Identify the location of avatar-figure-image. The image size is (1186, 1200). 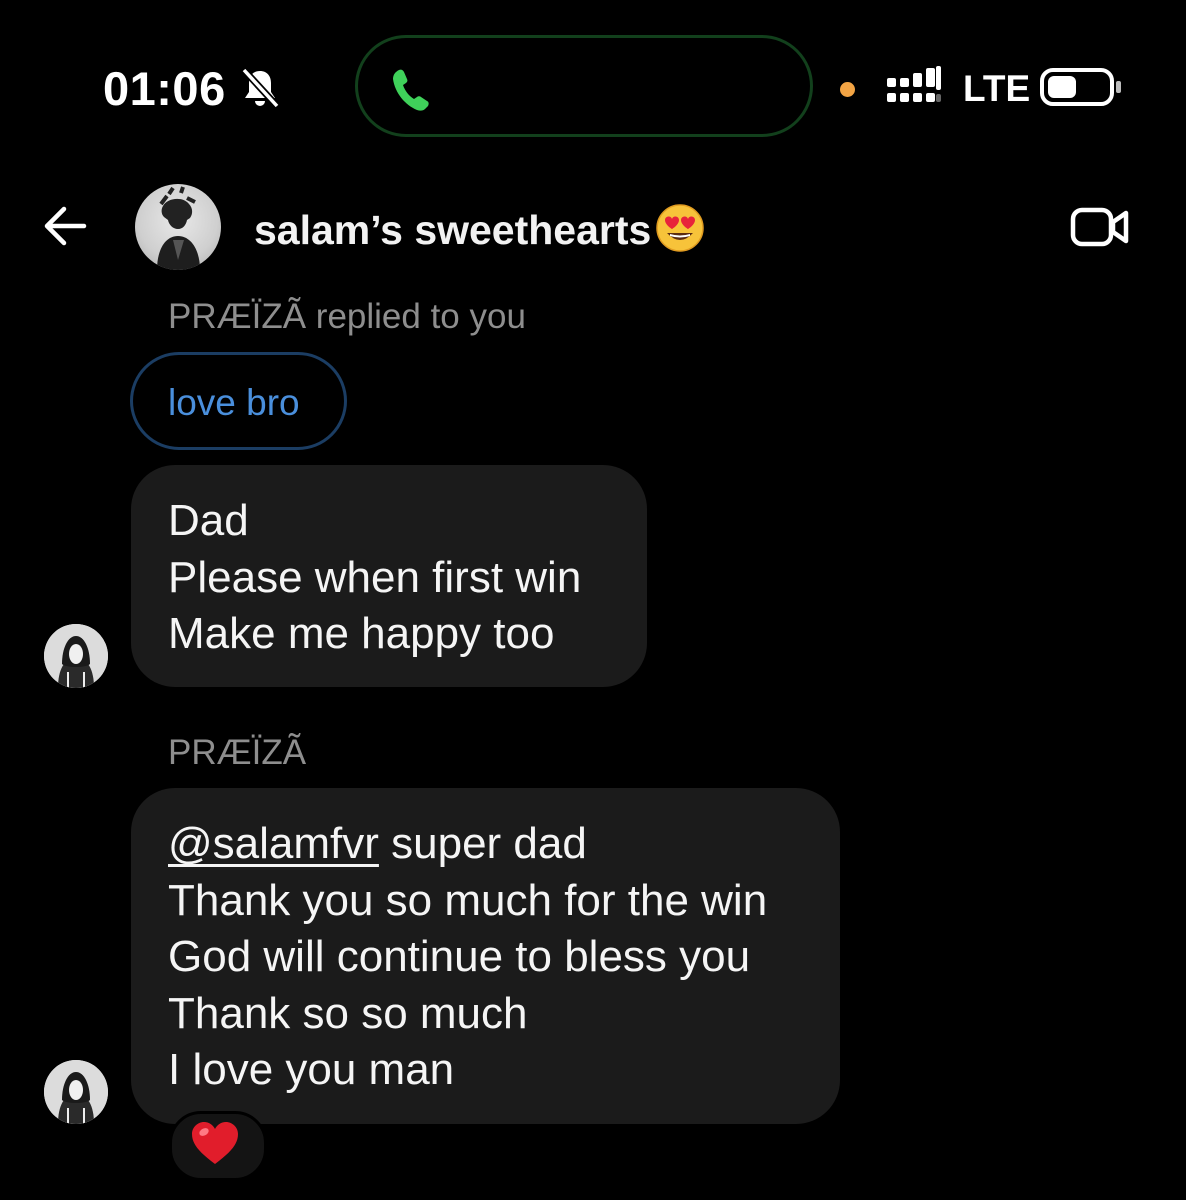
(178, 228).